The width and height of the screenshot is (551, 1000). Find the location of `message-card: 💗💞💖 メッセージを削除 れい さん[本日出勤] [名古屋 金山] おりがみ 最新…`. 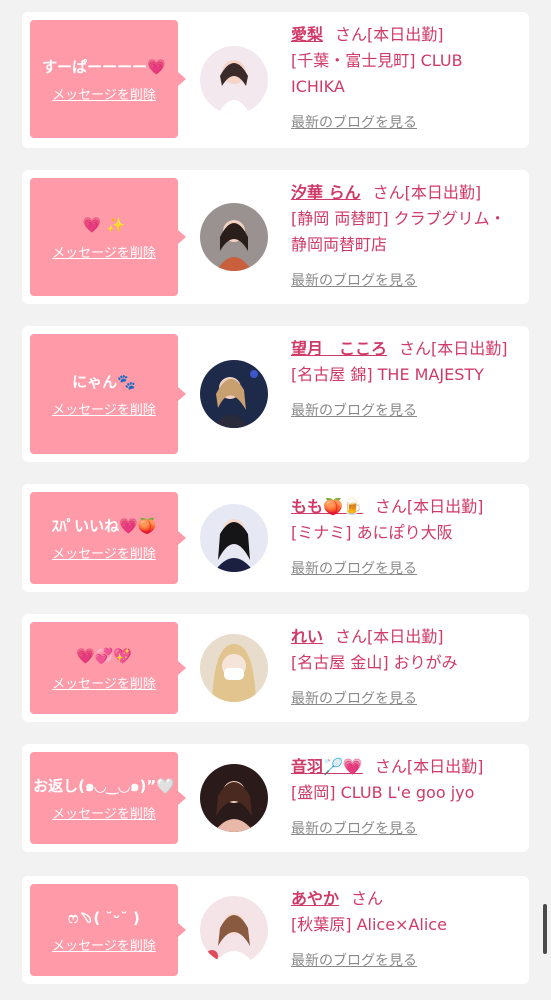

message-card: 💗💞💖 メッセージを削除 れい さん[本日出勤] [名古屋 金山] おりがみ 最新… is located at coordinates (275, 668).